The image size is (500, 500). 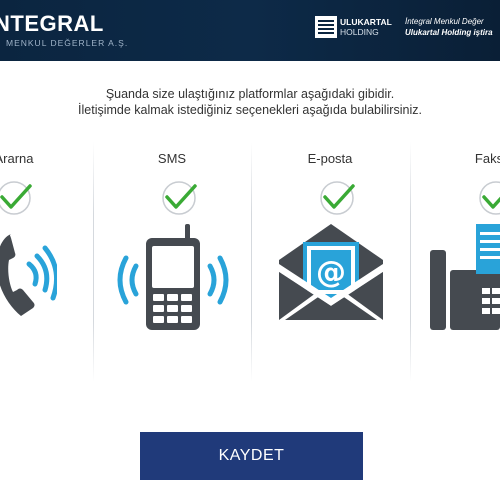 I want to click on fax-machine-icon, so click(x=465, y=277).